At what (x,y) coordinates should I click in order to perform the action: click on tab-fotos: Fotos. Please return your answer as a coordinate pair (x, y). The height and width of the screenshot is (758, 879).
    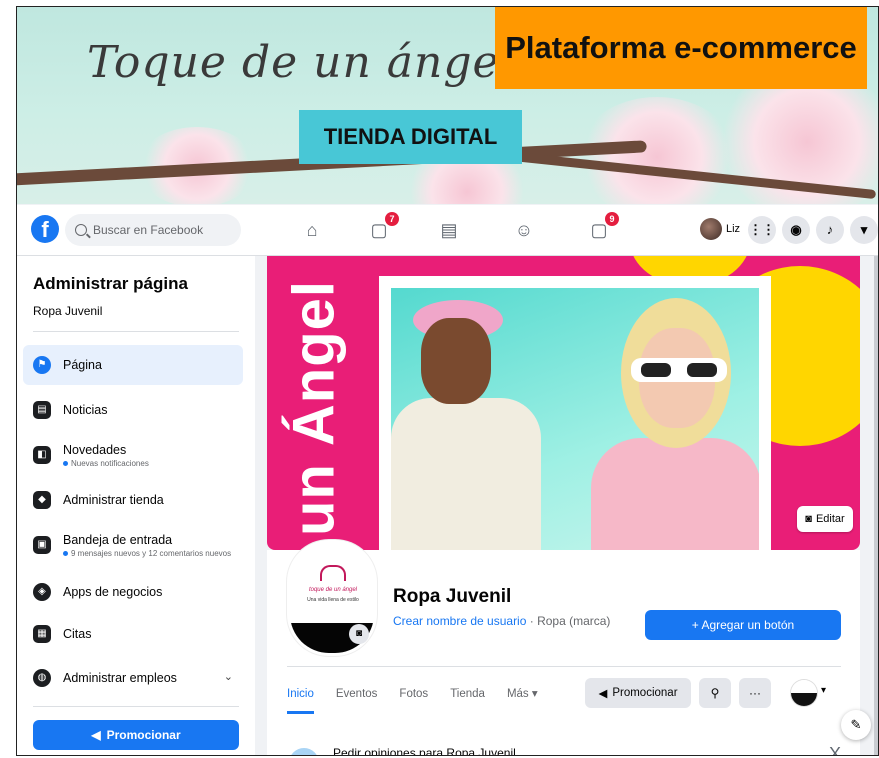
    Looking at the image, I should click on (413, 694).